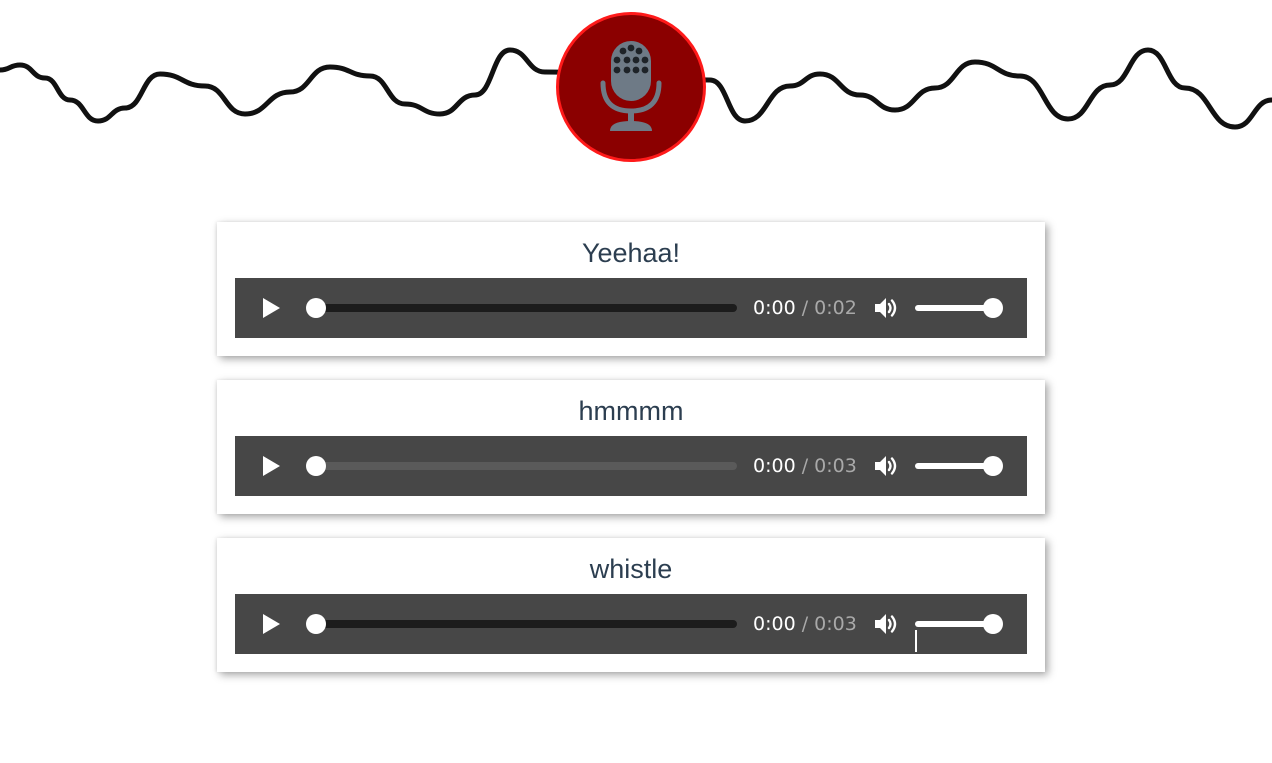 Image resolution: width=1272 pixels, height=763 pixels. I want to click on recording-card: Yeehaa! 0:00 / 0:02, so click(631, 289).